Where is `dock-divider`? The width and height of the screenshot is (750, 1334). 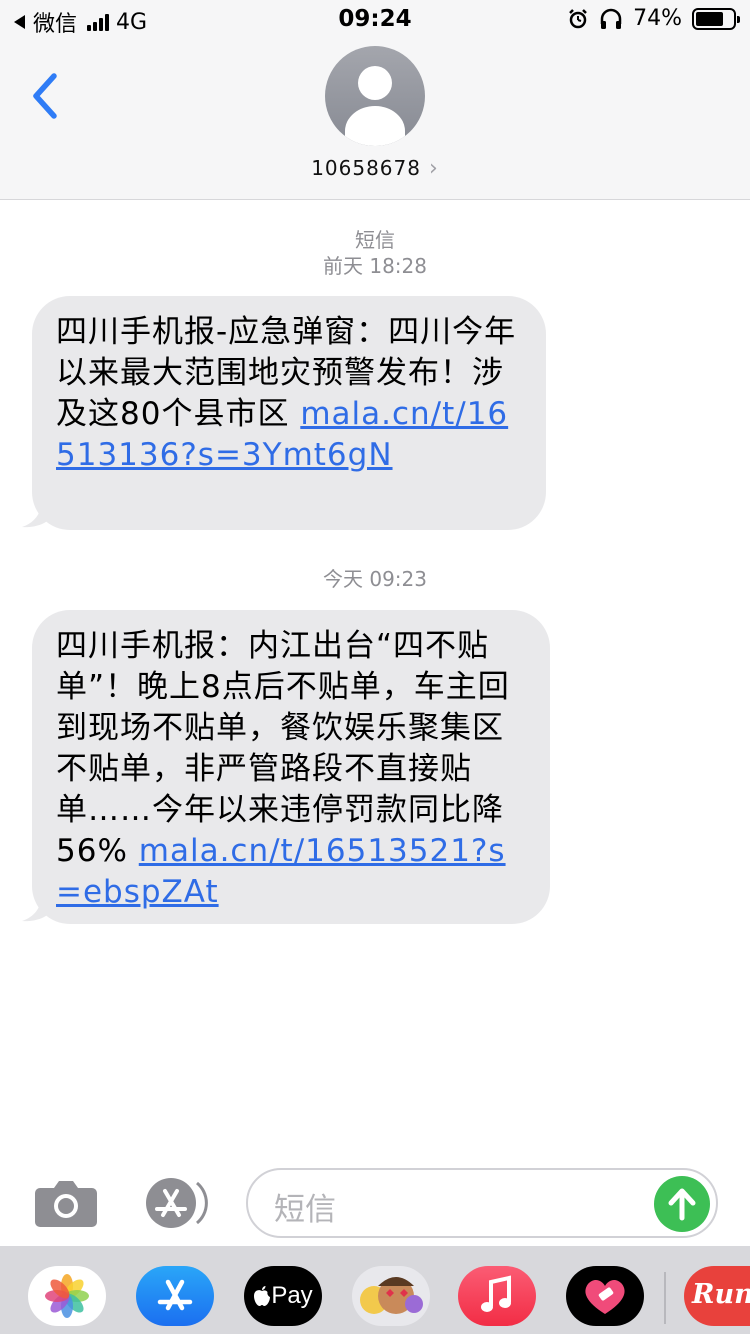 dock-divider is located at coordinates (665, 1298).